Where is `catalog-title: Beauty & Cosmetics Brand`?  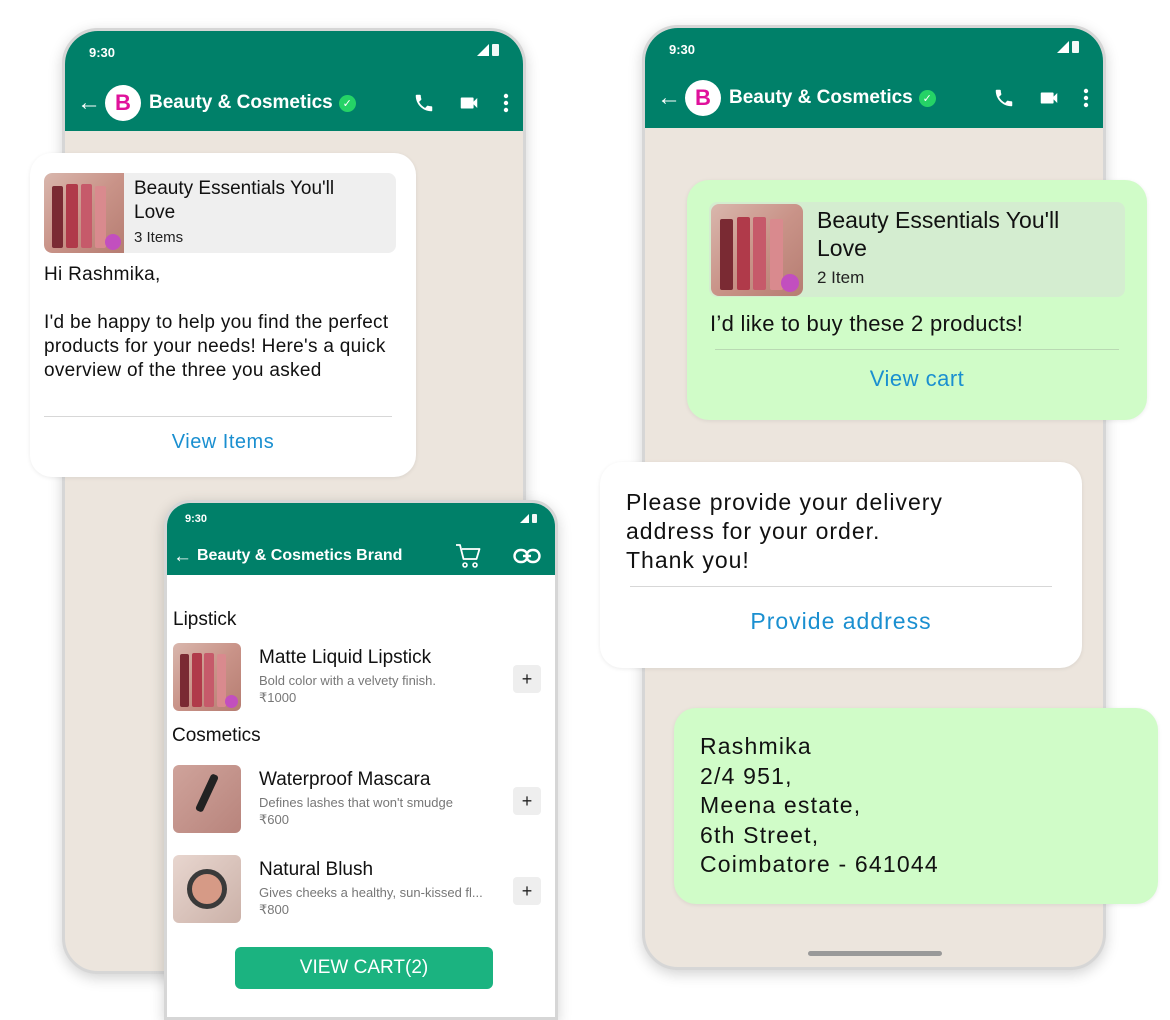
catalog-title: Beauty & Cosmetics Brand is located at coordinates (300, 555).